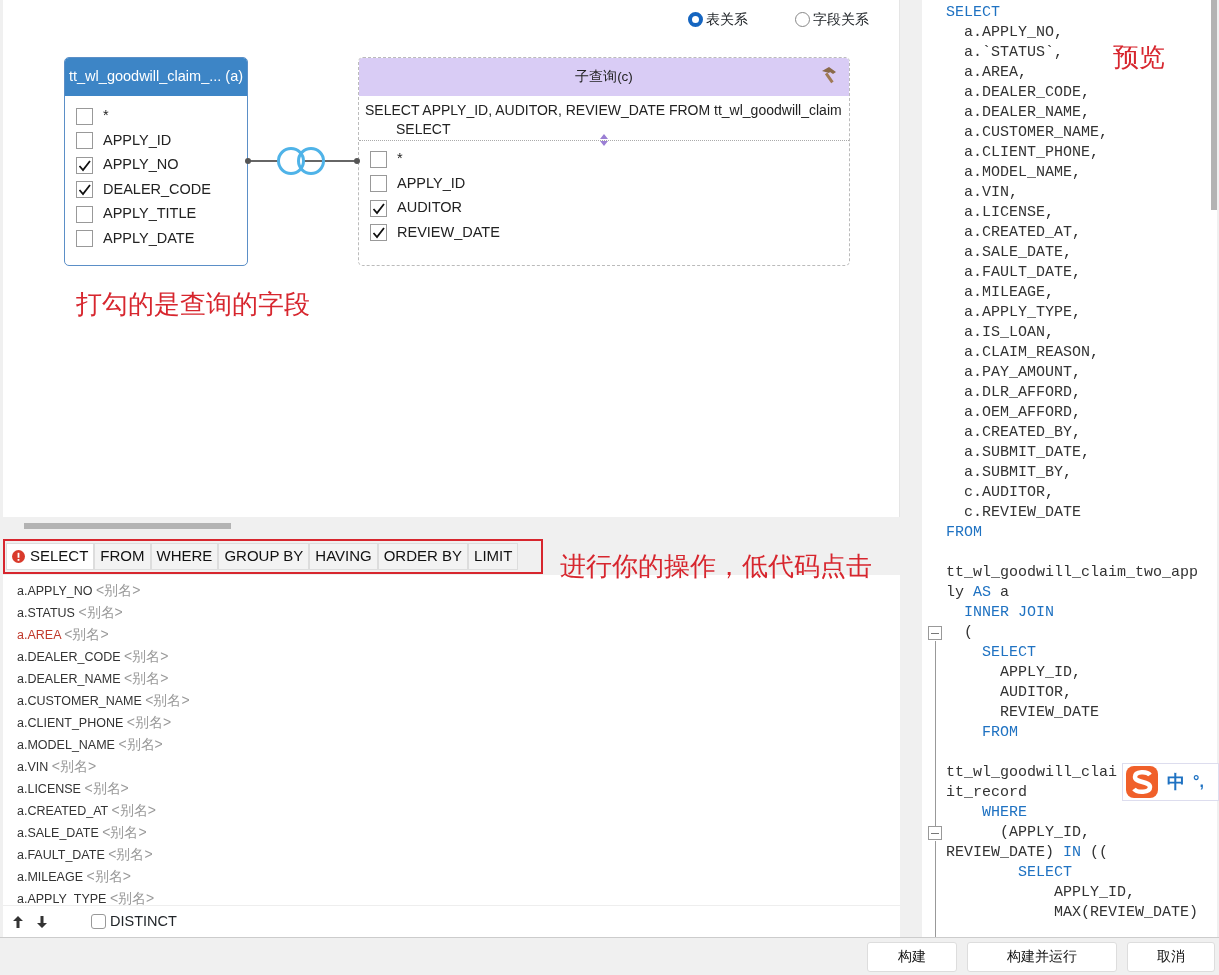 The width and height of the screenshot is (1219, 975). Describe the element at coordinates (1027, 112) in the screenshot. I see `code-line: a.DEALER_NAME,` at that location.